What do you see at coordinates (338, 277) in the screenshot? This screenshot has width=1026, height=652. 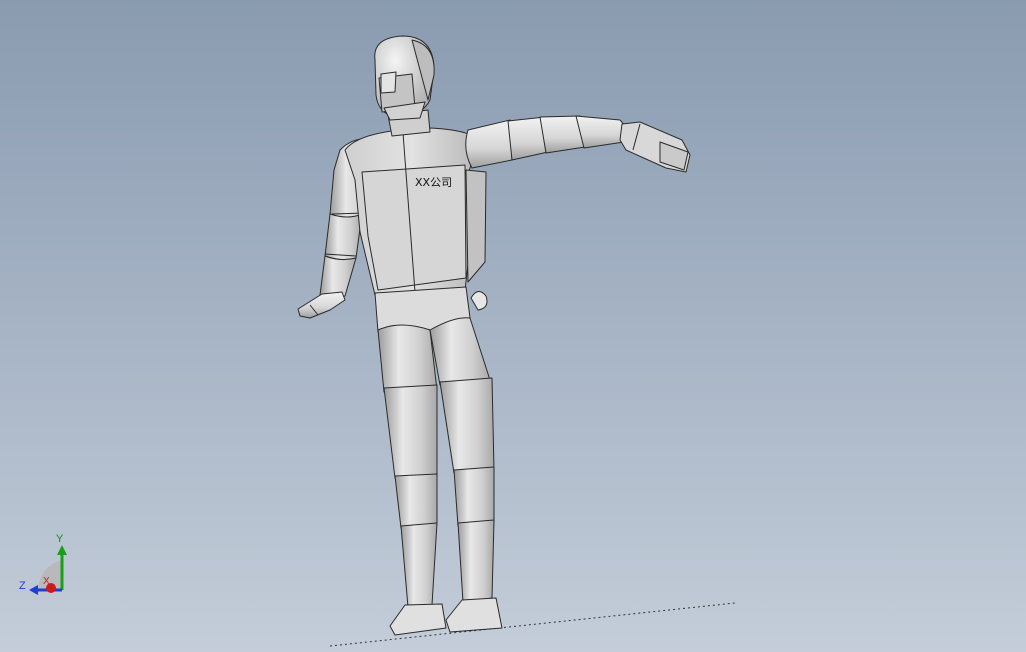 I see `left-forearm` at bounding box center [338, 277].